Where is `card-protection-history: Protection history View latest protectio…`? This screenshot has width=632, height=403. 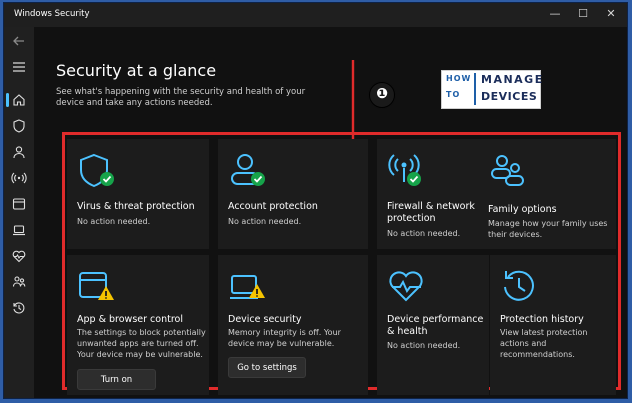 card-protection-history: Protection history View latest protectio… is located at coordinates (553, 325).